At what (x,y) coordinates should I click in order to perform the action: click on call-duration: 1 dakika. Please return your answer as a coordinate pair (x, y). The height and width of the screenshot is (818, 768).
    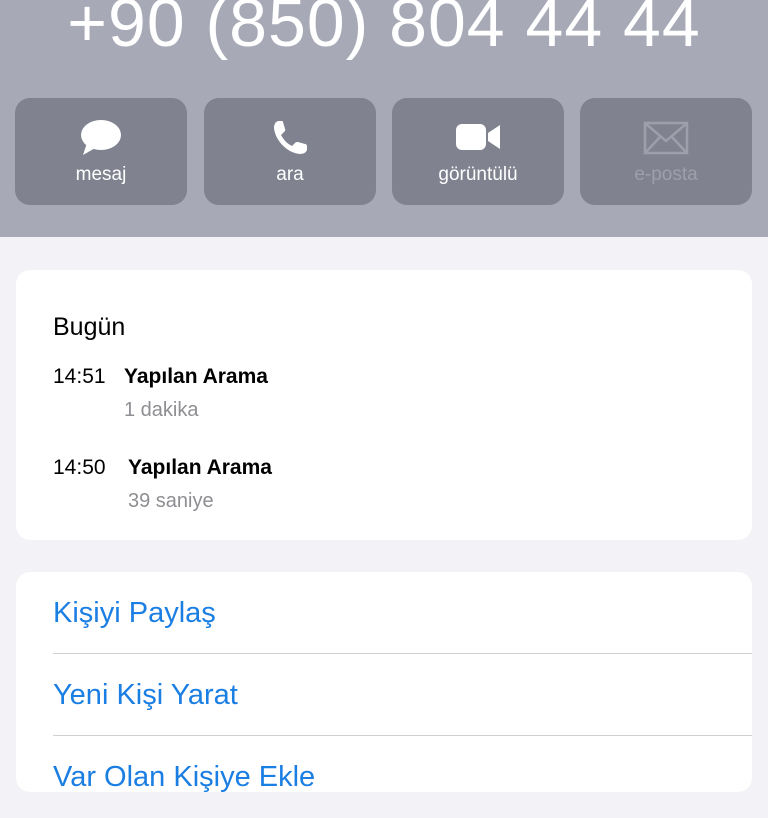
    Looking at the image, I should click on (161, 410).